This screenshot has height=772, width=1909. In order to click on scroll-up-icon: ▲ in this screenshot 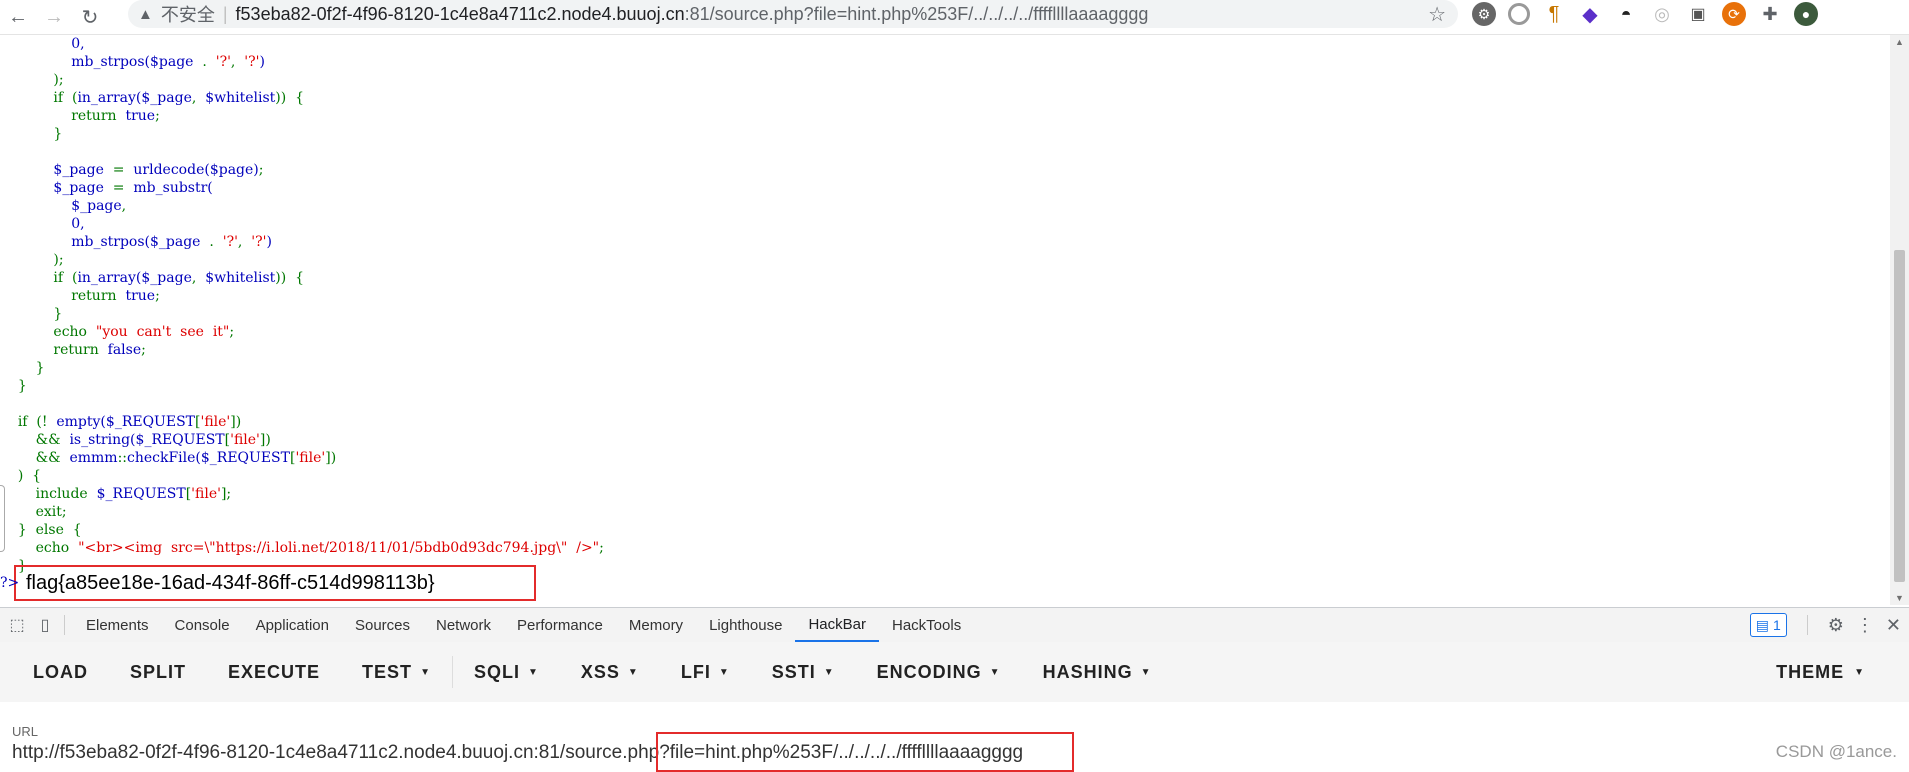, I will do `click(1899, 42)`.